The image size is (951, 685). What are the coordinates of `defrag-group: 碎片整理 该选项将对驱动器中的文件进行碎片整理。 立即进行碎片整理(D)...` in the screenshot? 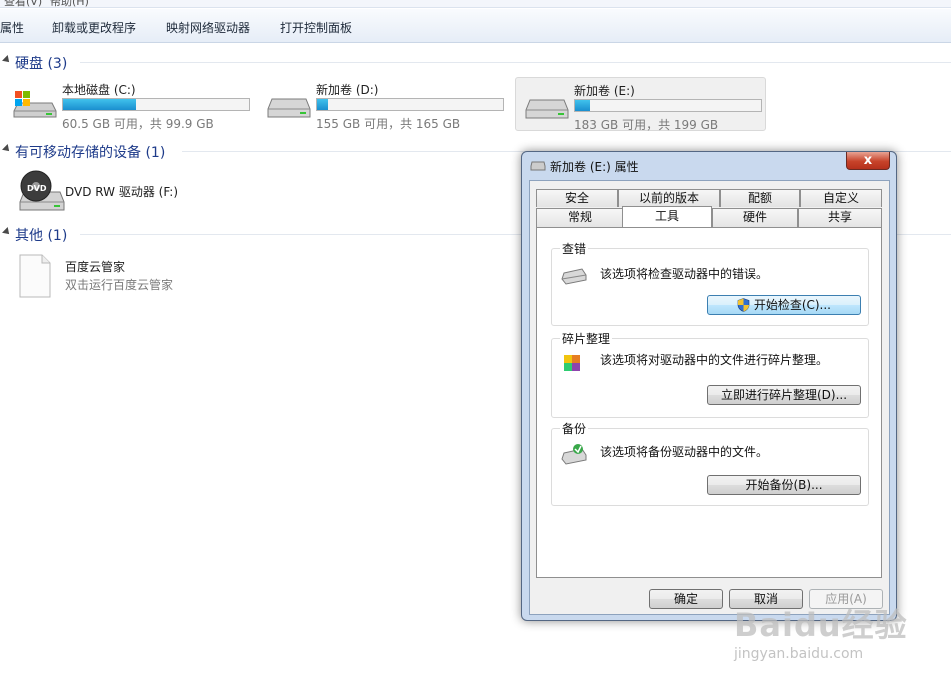 It's located at (710, 374).